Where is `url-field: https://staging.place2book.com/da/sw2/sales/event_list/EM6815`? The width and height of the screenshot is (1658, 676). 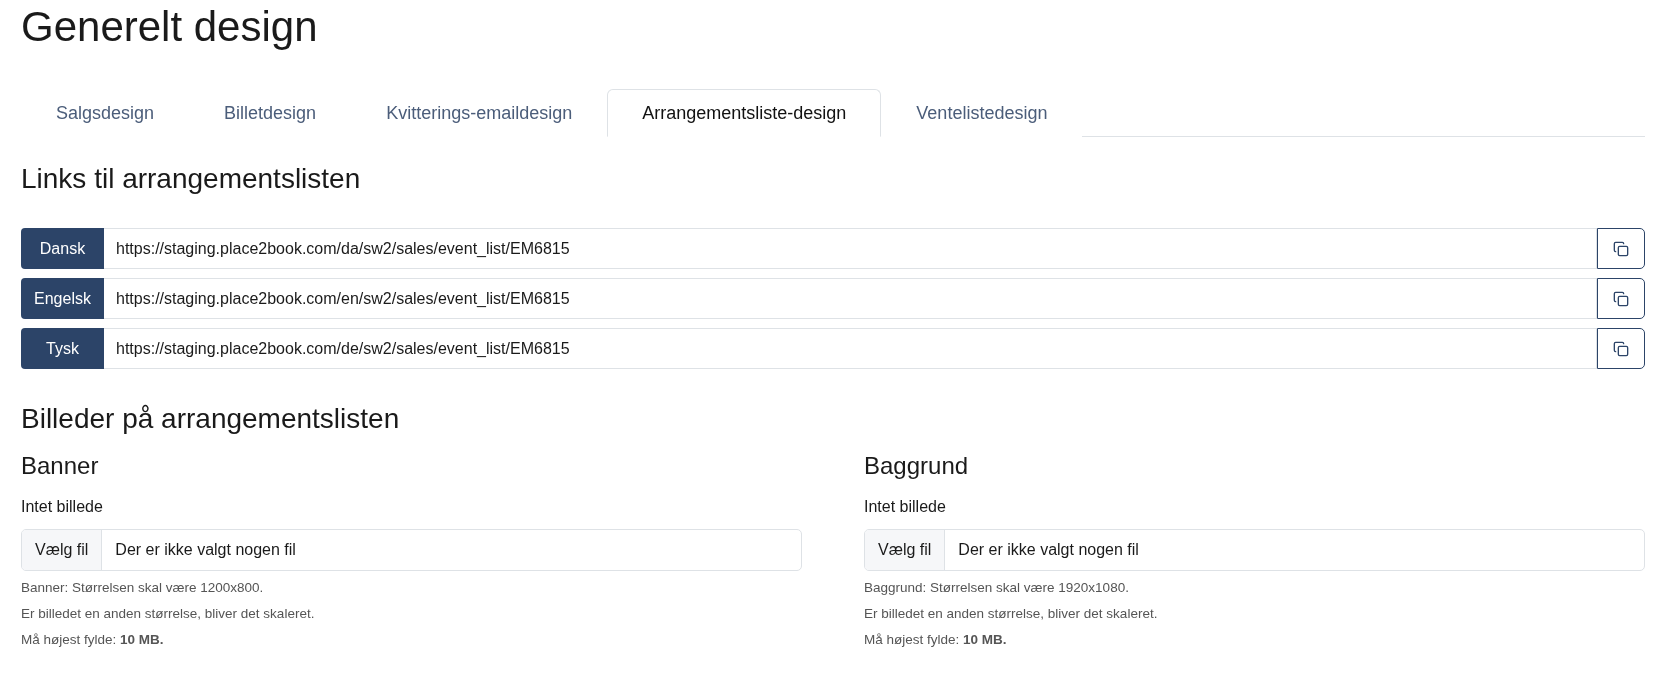
url-field: https://staging.place2book.com/da/sw2/sales/event_list/EM6815 is located at coordinates (850, 248).